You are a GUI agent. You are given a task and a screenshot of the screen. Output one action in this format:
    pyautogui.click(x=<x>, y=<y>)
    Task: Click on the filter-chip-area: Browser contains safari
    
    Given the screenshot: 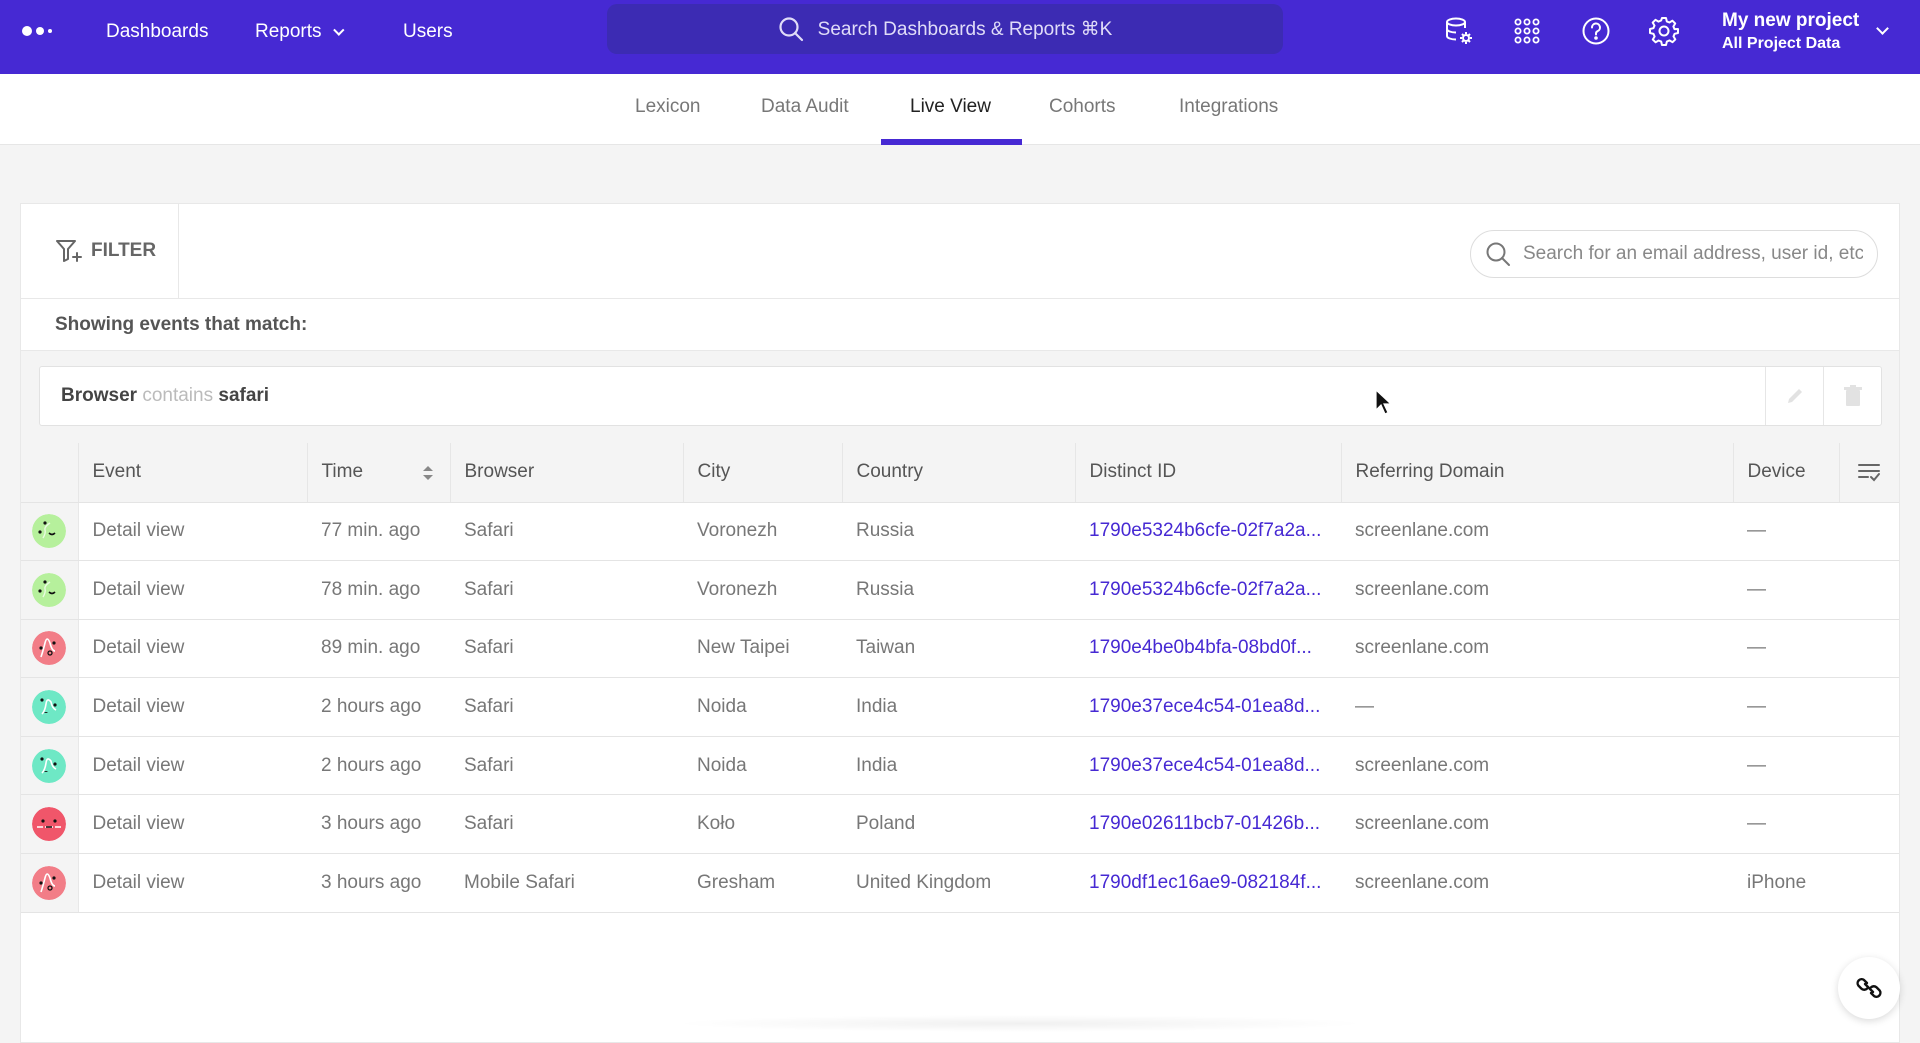 What is the action you would take?
    pyautogui.click(x=960, y=397)
    